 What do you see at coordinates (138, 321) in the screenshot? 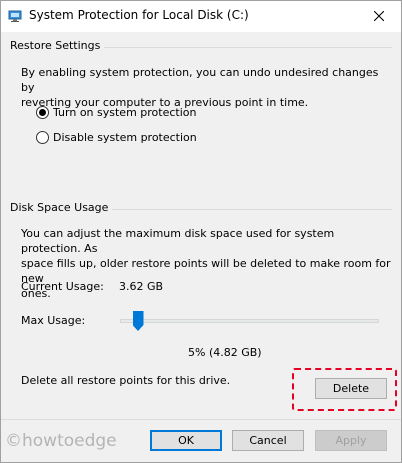
I see `max-usage-slider-thumb` at bounding box center [138, 321].